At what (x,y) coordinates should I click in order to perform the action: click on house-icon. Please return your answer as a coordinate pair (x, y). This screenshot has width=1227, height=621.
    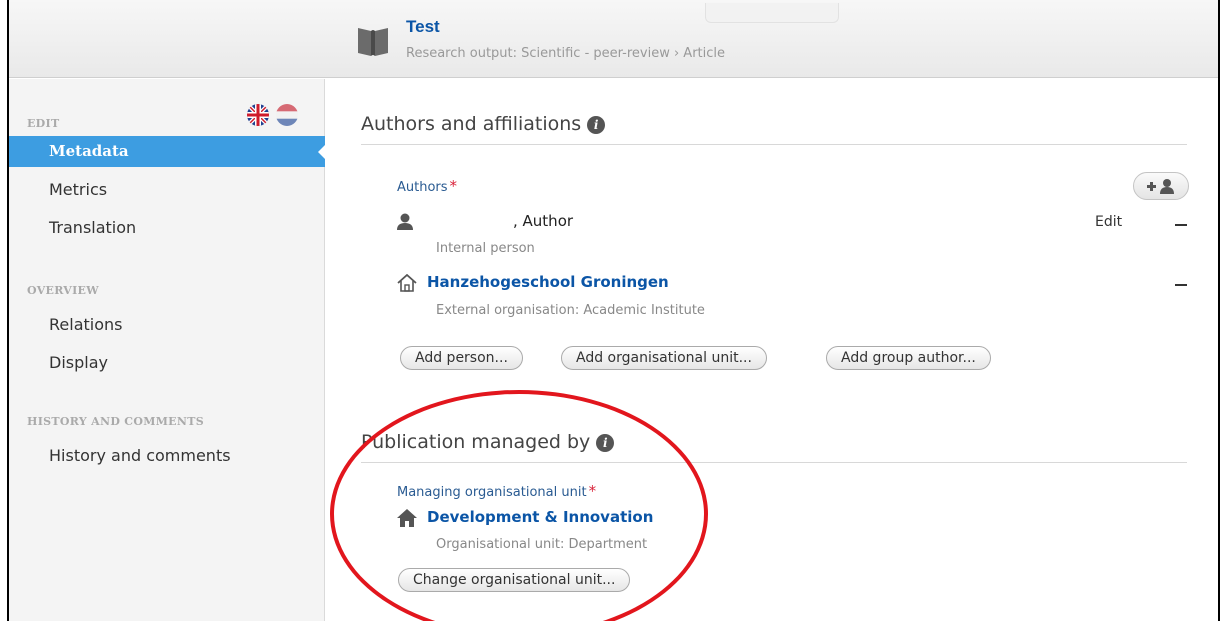
    Looking at the image, I should click on (407, 517).